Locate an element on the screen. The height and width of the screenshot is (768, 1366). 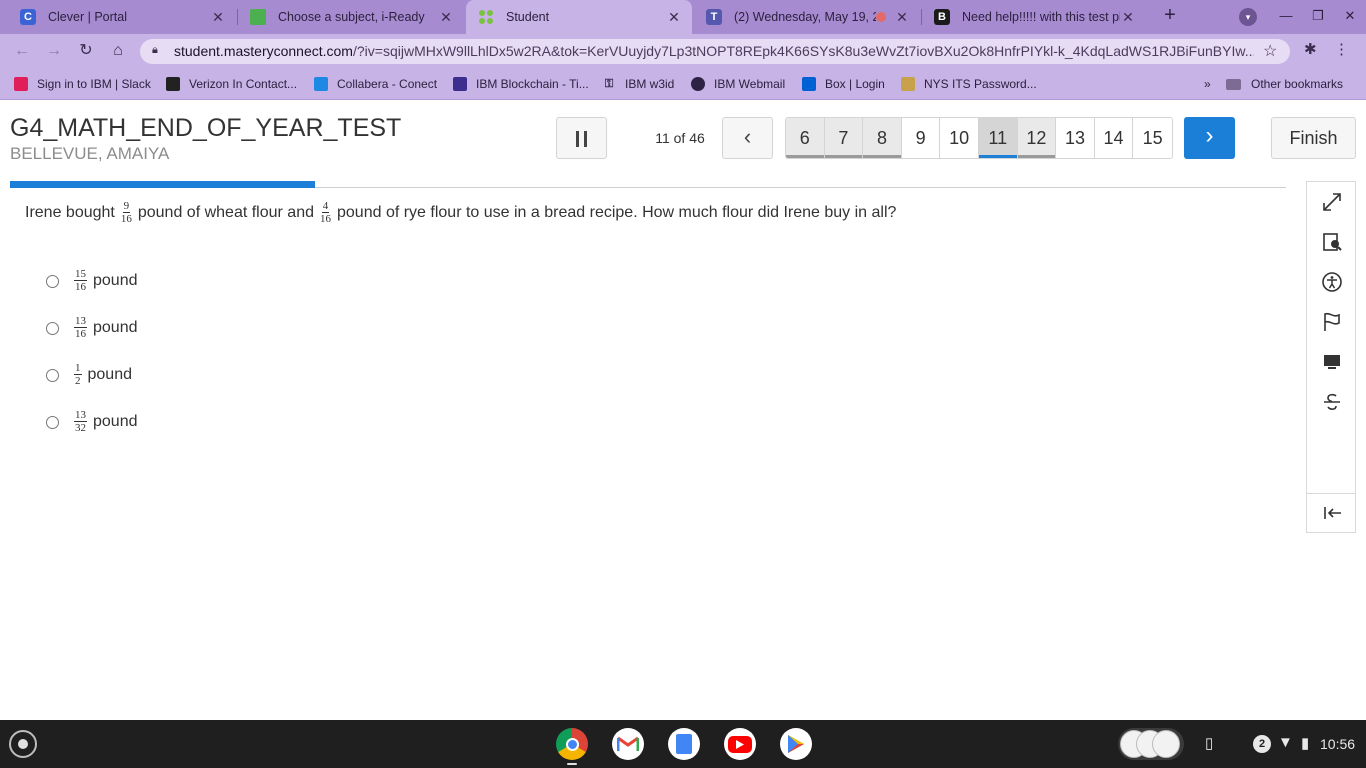
tab-teams: T (2) Wednesday, May 19, 2 ✕ is located at coordinates (807, 17).